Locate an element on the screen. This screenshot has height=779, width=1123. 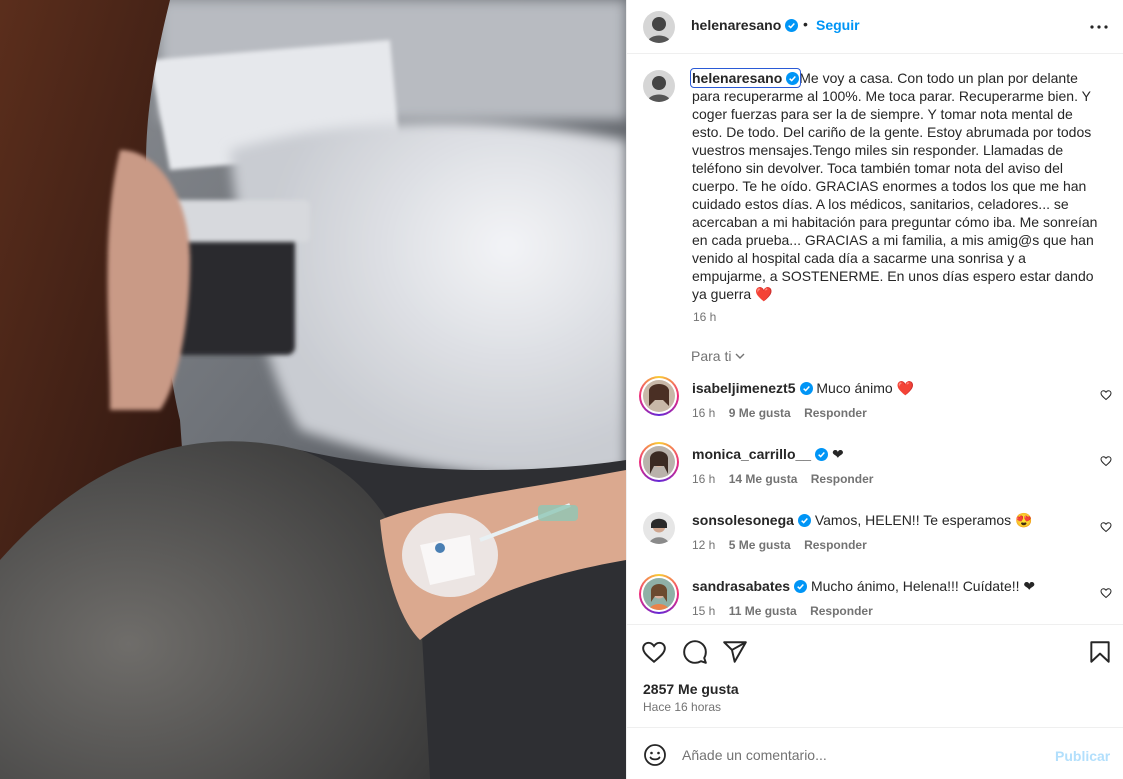
author-avatar is located at coordinates (659, 27).